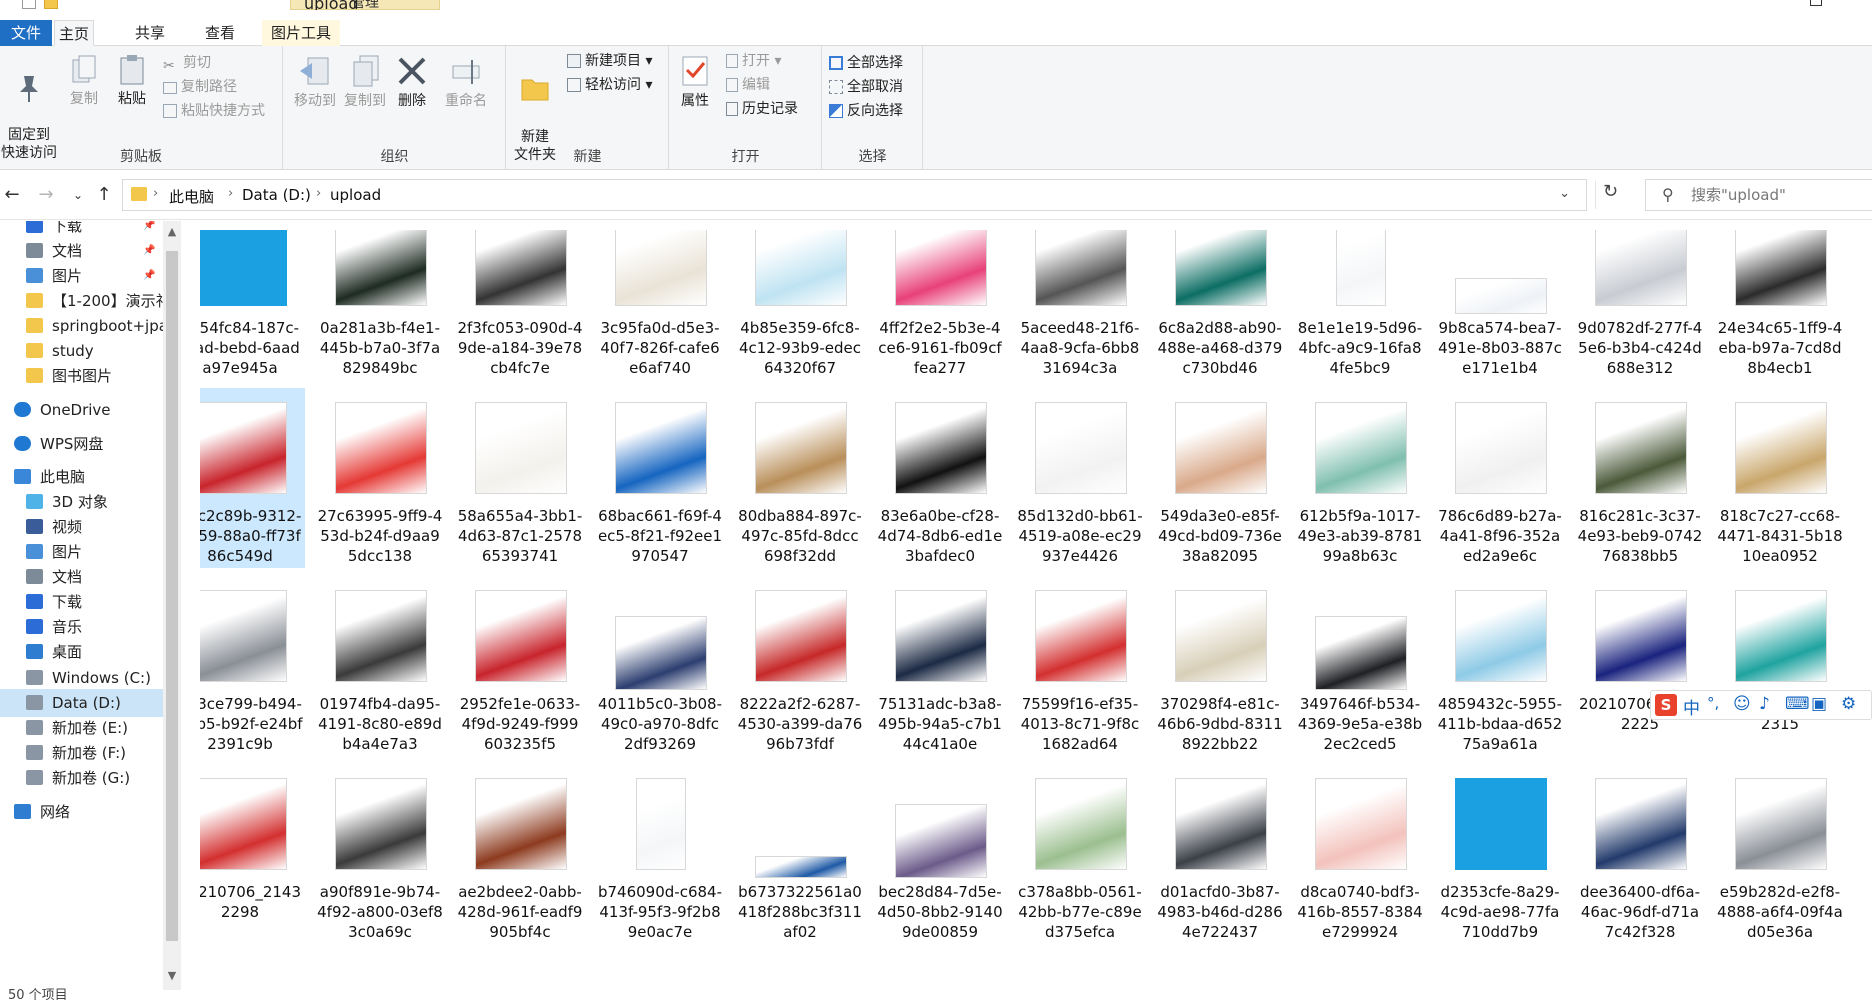  I want to click on rename-button: 重命名, so click(466, 82).